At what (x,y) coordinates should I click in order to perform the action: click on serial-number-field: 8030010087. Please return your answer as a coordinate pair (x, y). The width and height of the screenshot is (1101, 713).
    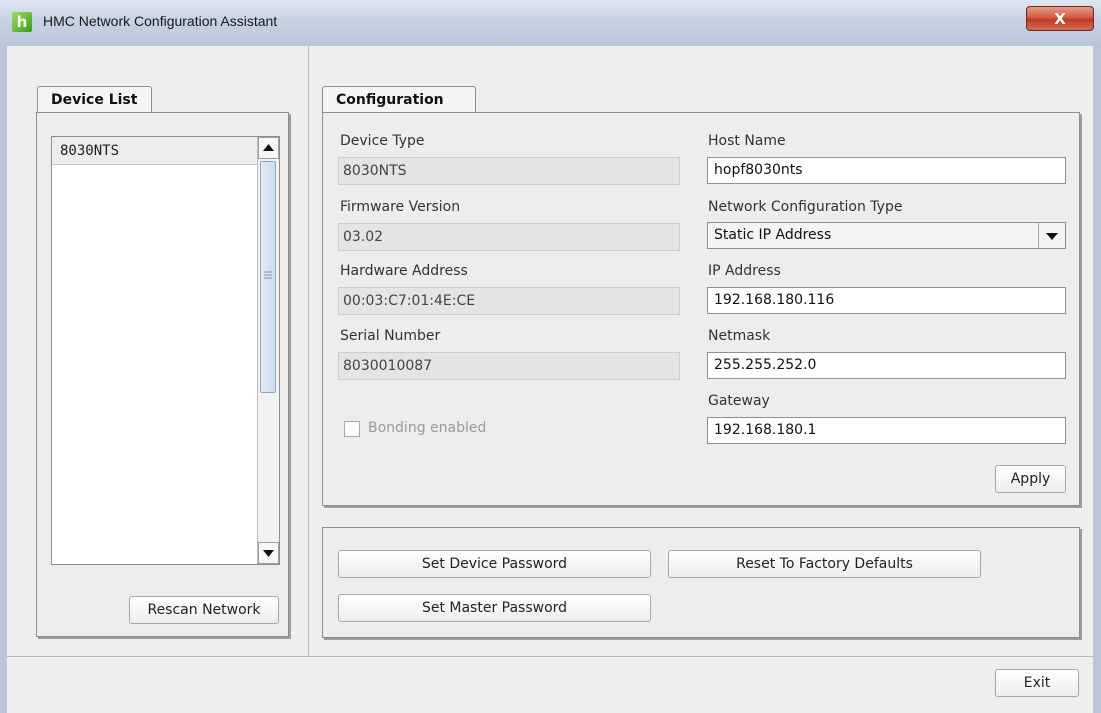
    Looking at the image, I should click on (509, 366).